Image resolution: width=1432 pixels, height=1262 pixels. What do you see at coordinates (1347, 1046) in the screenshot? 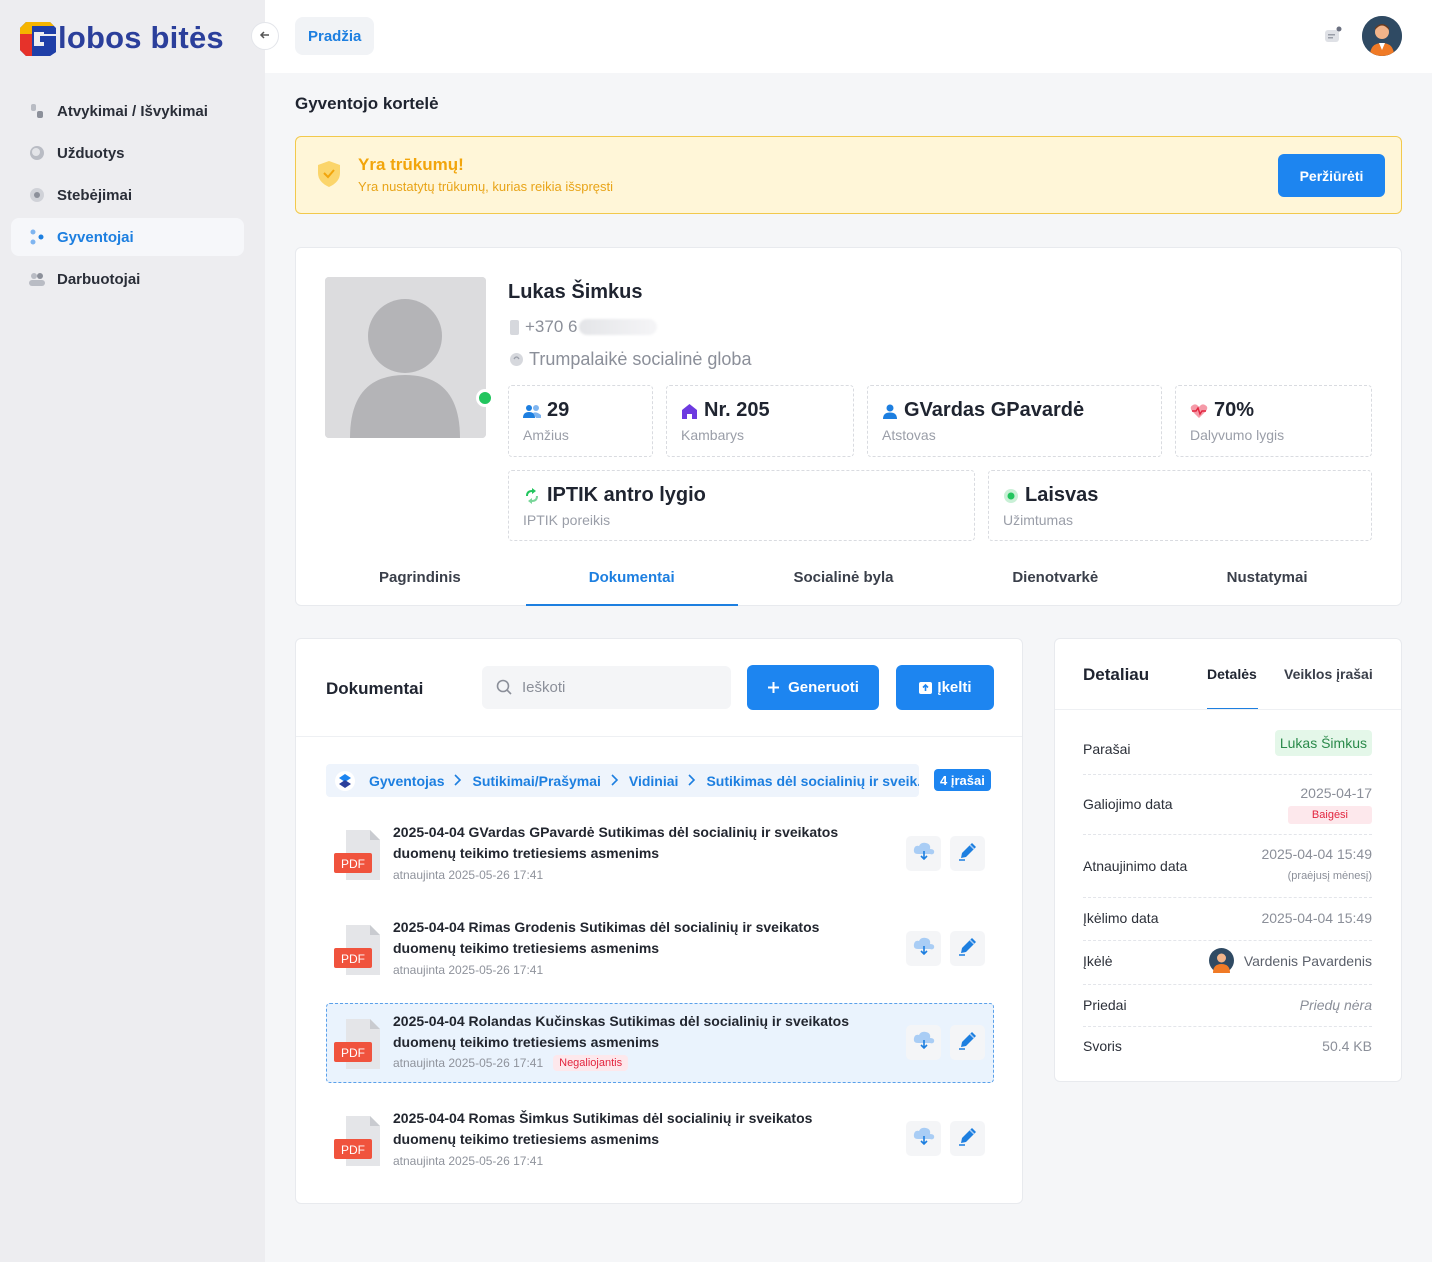
I see `detail-value: 50.4 KB` at bounding box center [1347, 1046].